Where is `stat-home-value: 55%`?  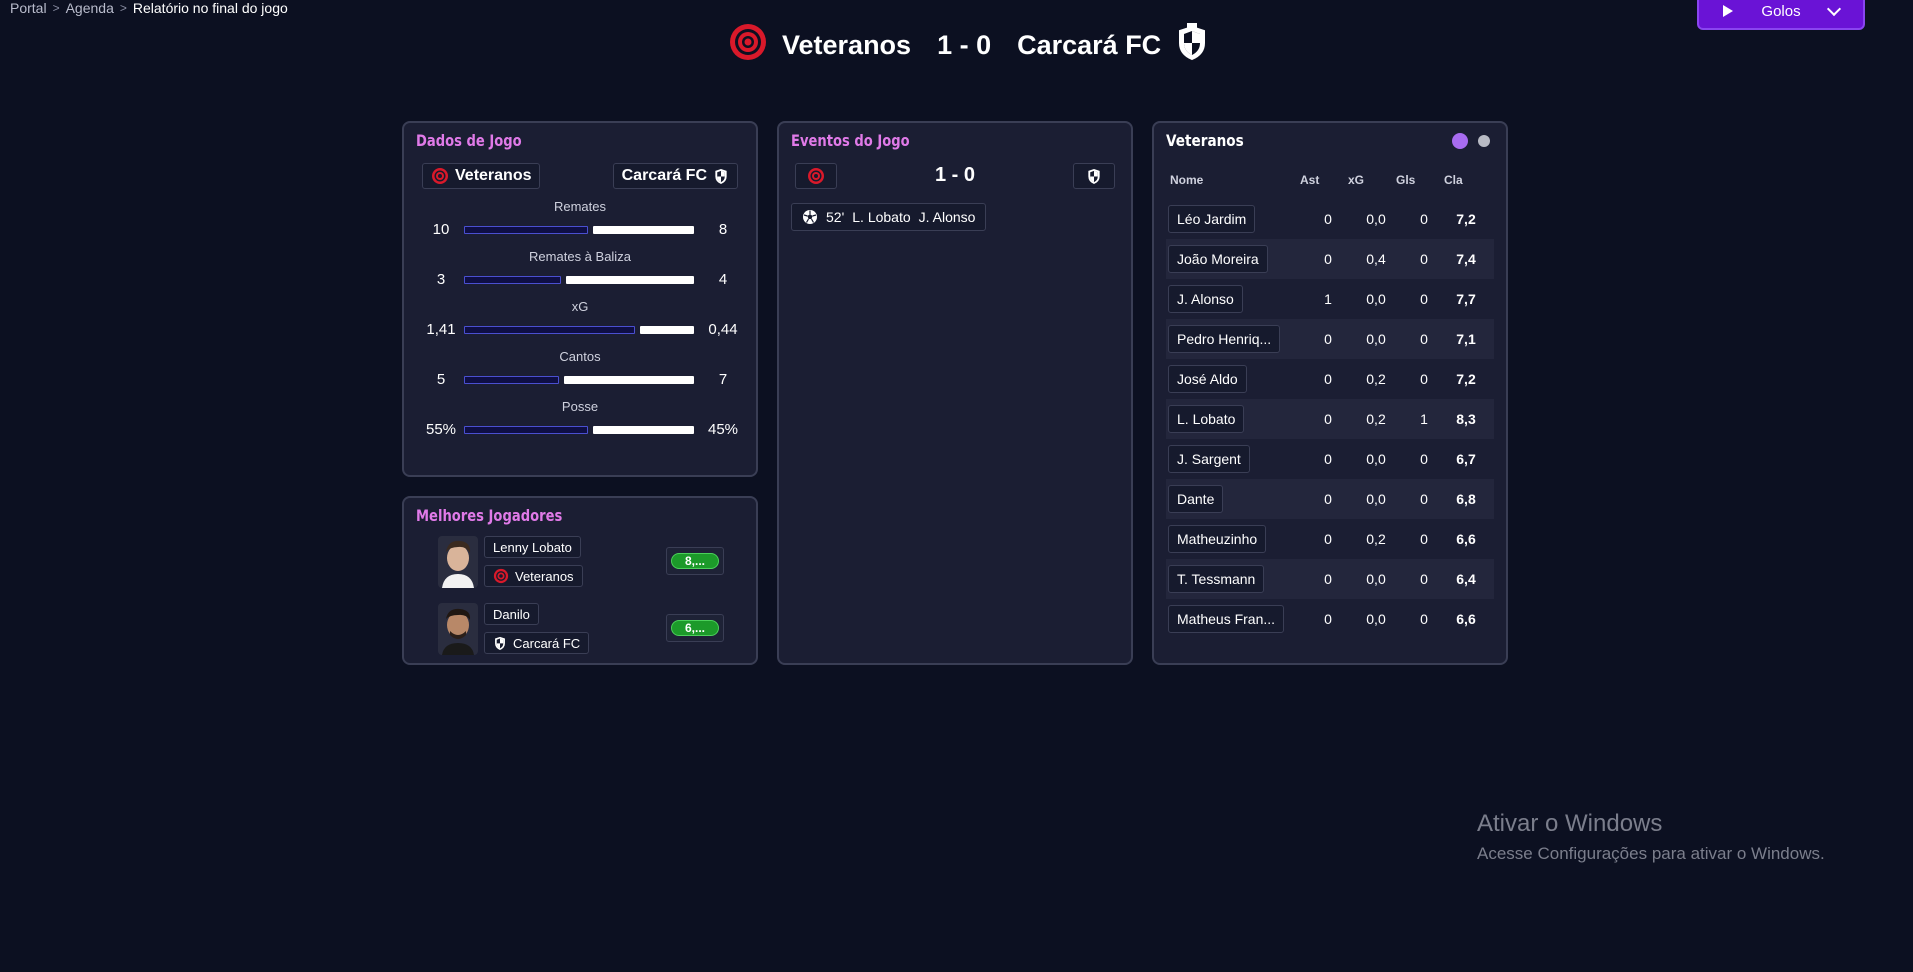
stat-home-value: 55% is located at coordinates (441, 429).